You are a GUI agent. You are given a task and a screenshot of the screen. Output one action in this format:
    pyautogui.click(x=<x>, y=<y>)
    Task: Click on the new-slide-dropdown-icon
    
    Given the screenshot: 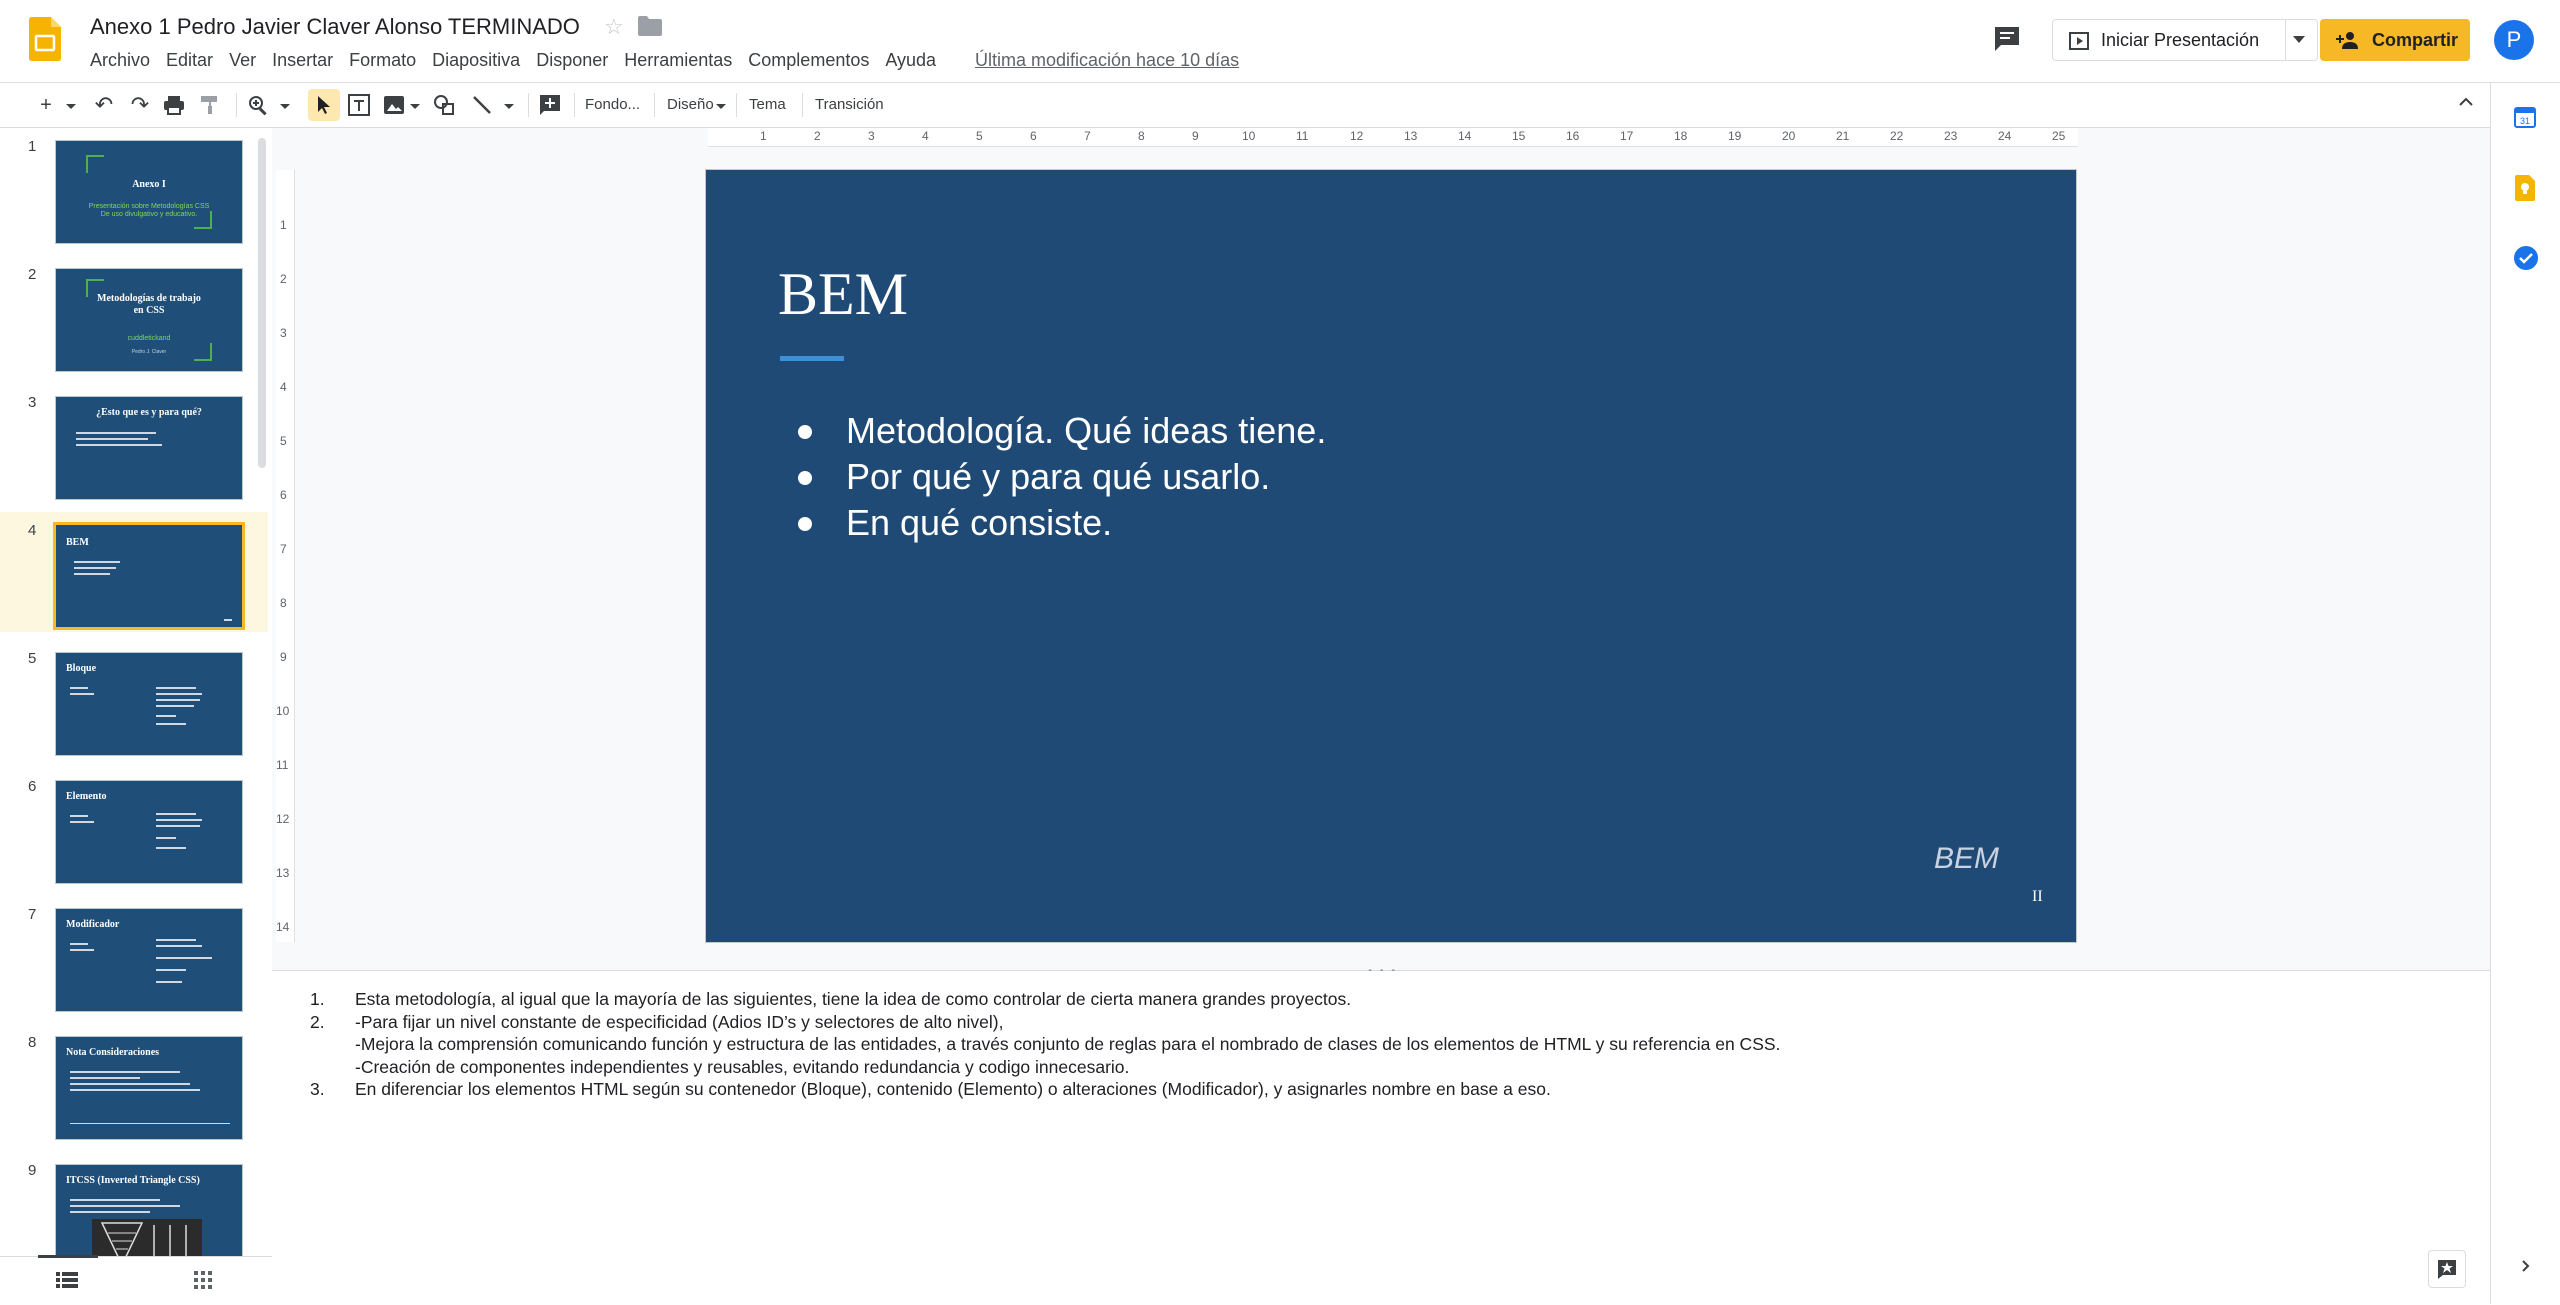 What is the action you would take?
    pyautogui.click(x=71, y=106)
    